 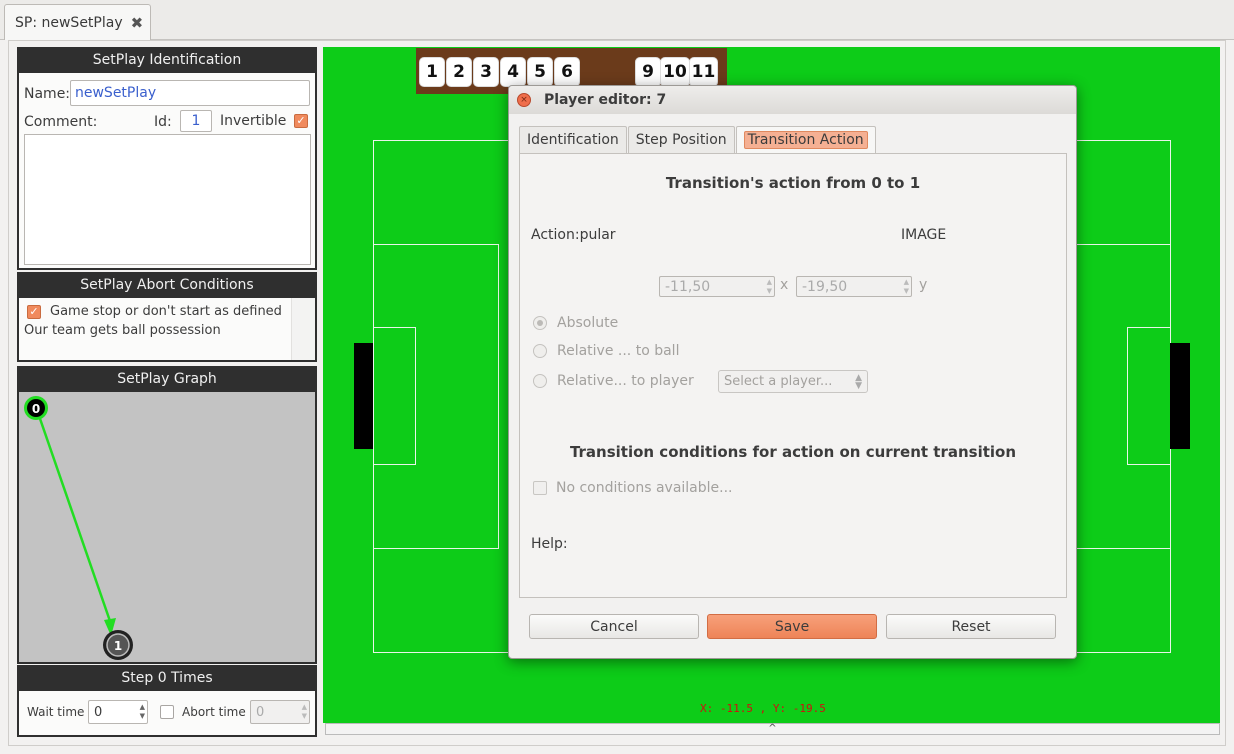 I want to click on chevron-up-icon: ^, so click(x=772, y=728).